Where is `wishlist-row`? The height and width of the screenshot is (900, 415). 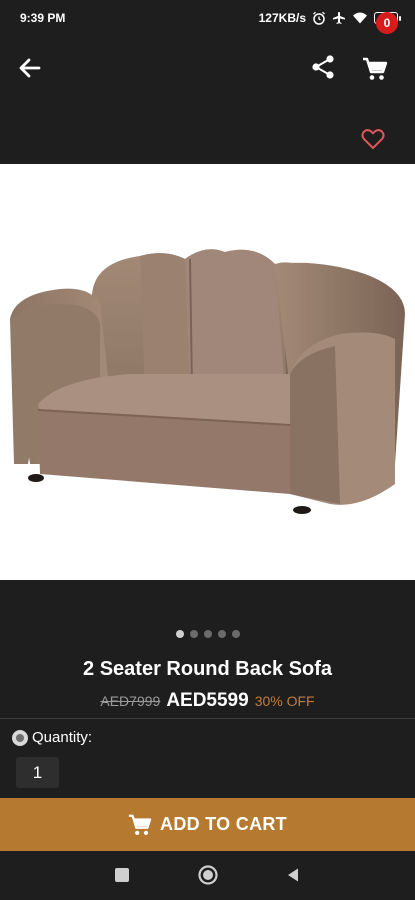
wishlist-row is located at coordinates (207, 132).